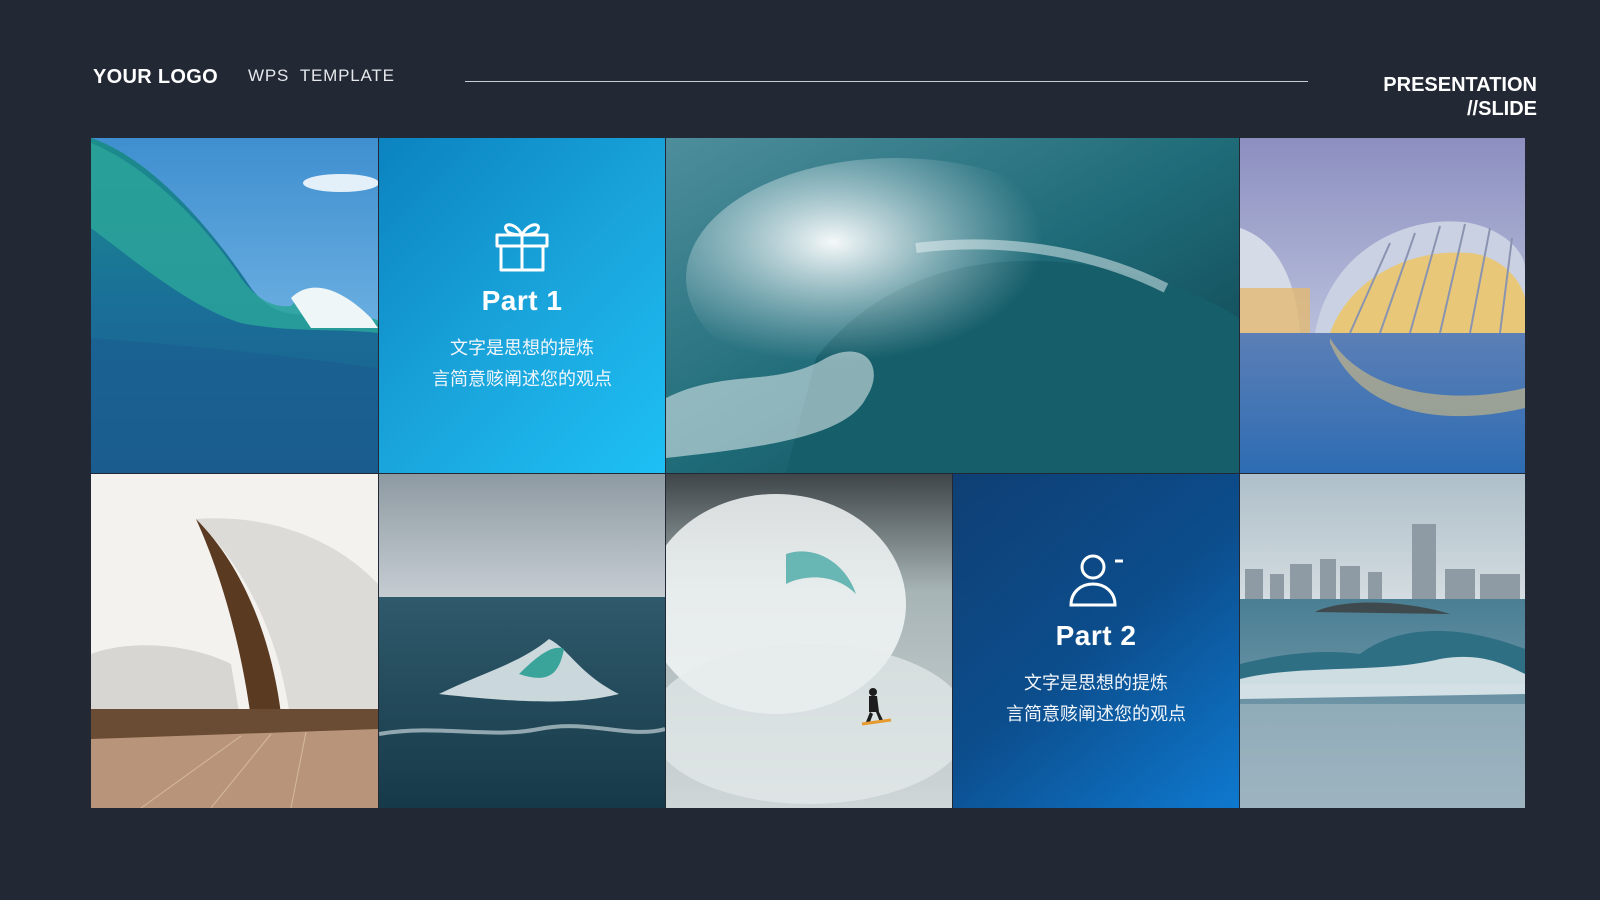  What do you see at coordinates (155, 77) in the screenshot?
I see `logo-text: YOUR LOGO` at bounding box center [155, 77].